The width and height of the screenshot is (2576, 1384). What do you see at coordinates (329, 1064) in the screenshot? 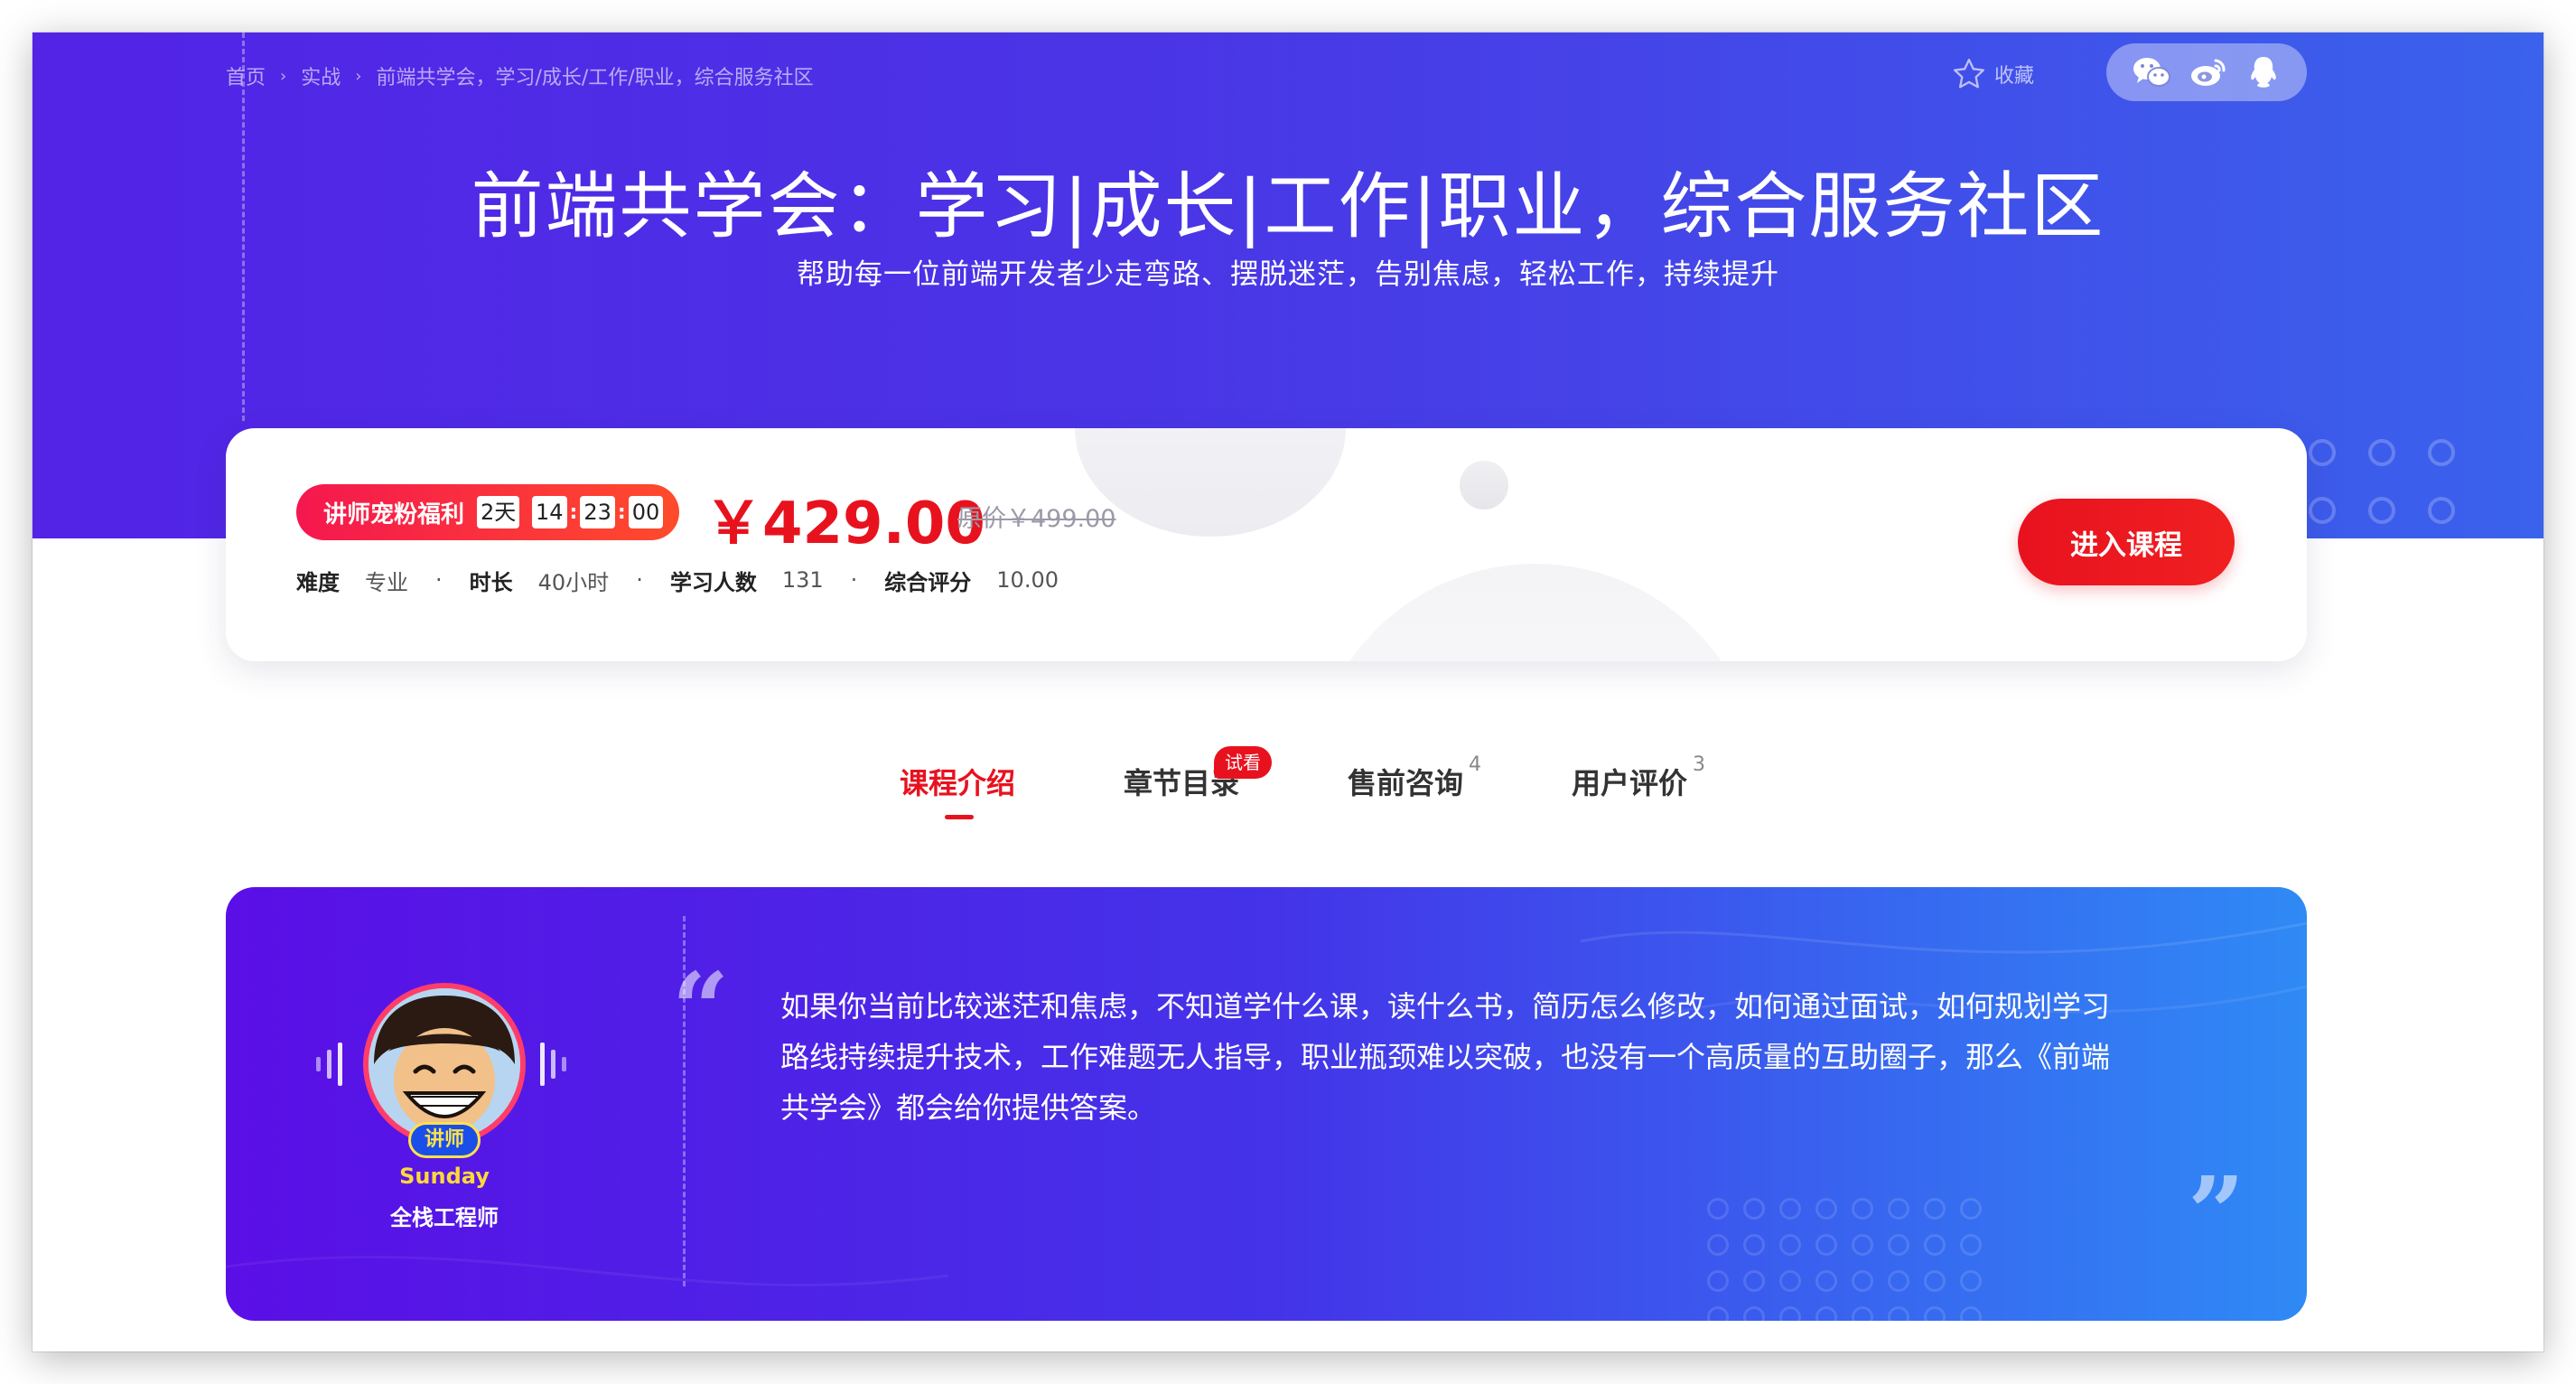
I see `sound-wave-left-icon` at bounding box center [329, 1064].